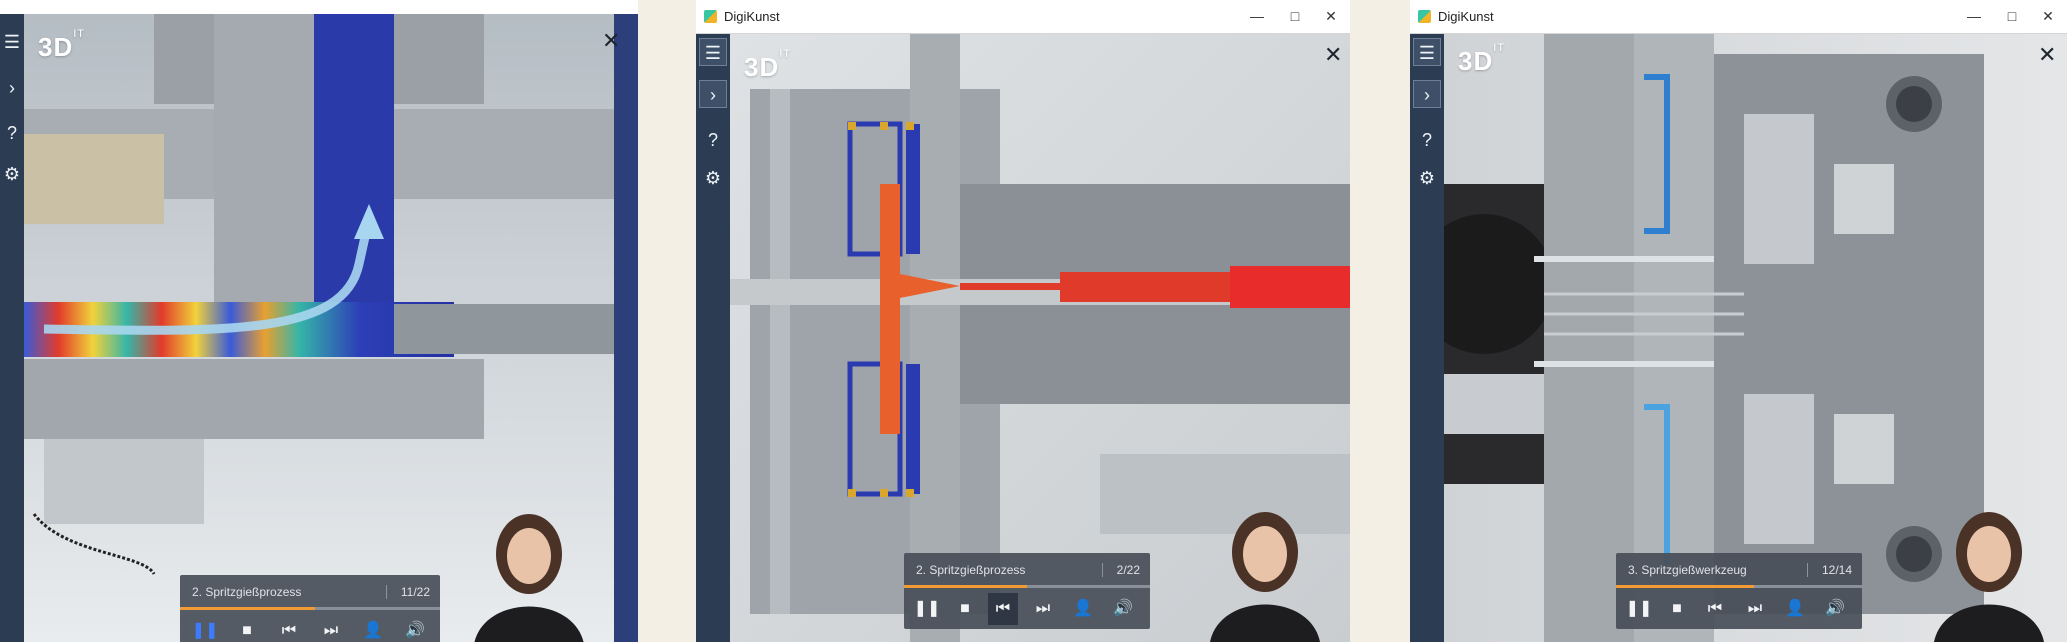 The width and height of the screenshot is (2067, 642). Describe the element at coordinates (1739, 591) in the screenshot. I see `media-player: 3. Spritzgießwerkzeug 12/14 ❚❚ ■ ⏮ ⏭ 👤 🔊` at that location.